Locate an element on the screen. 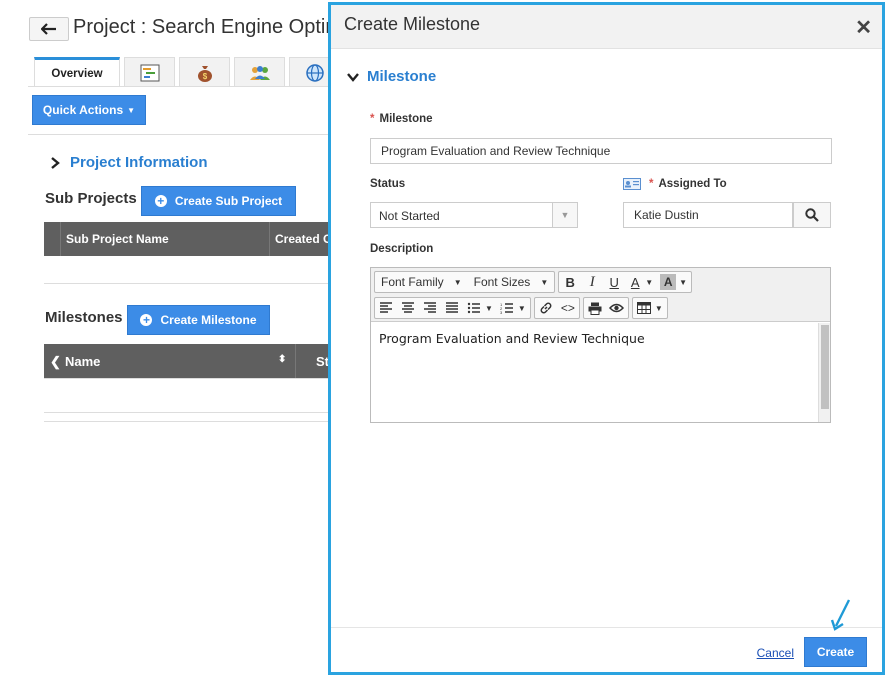 The height and width of the screenshot is (677, 887). status-field-label: Status is located at coordinates (388, 184).